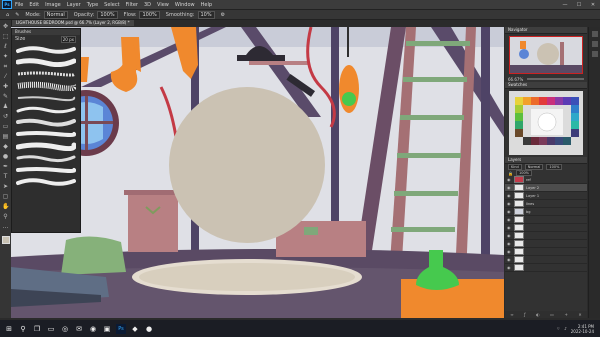 The image size is (600, 337). I want to click on marquee-tool-icon: ⬚, so click(5, 36).